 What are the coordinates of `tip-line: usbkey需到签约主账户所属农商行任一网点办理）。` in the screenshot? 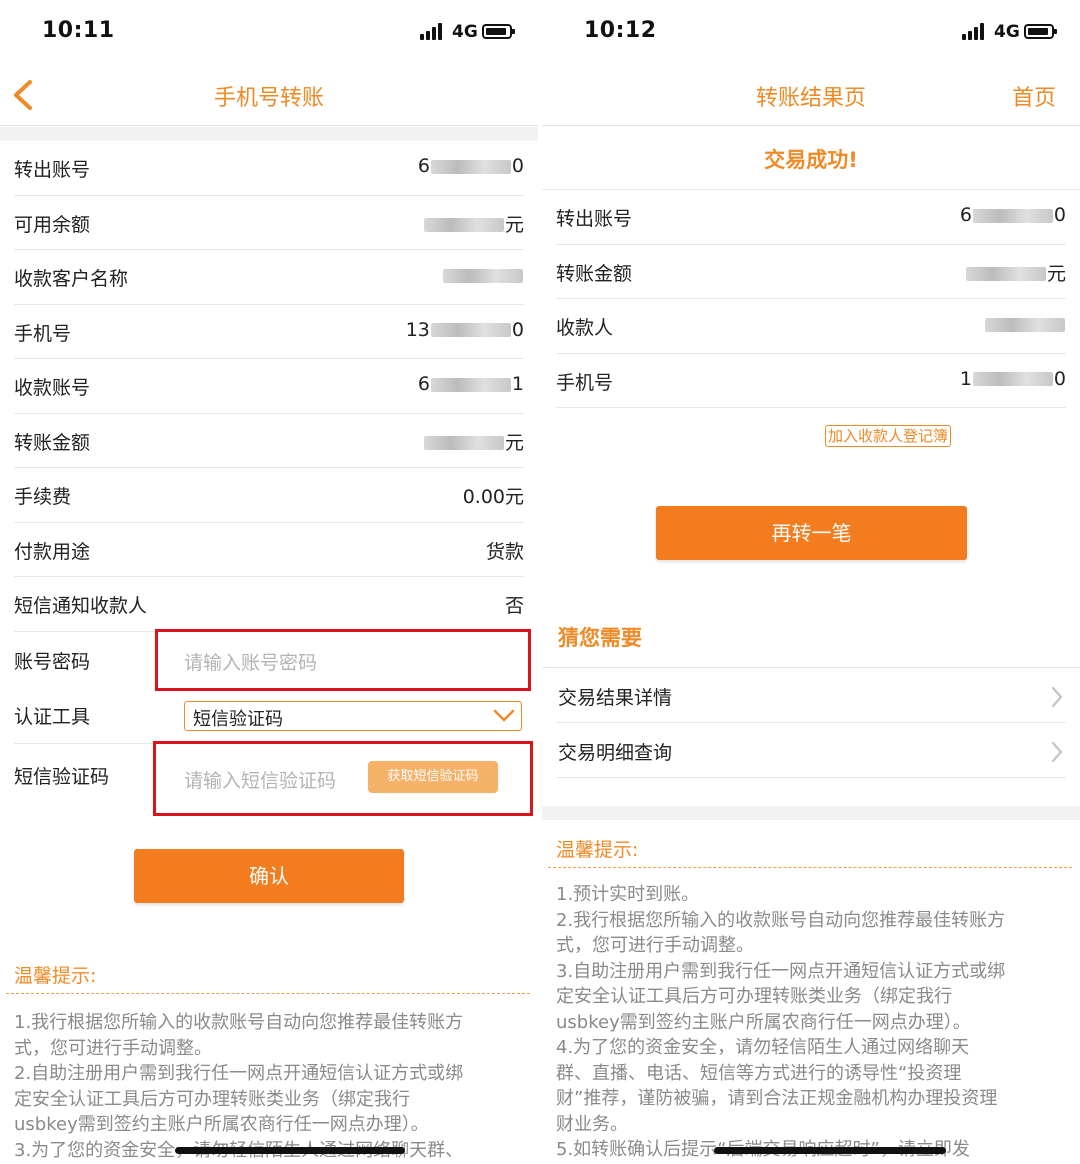 It's located at (763, 1022).